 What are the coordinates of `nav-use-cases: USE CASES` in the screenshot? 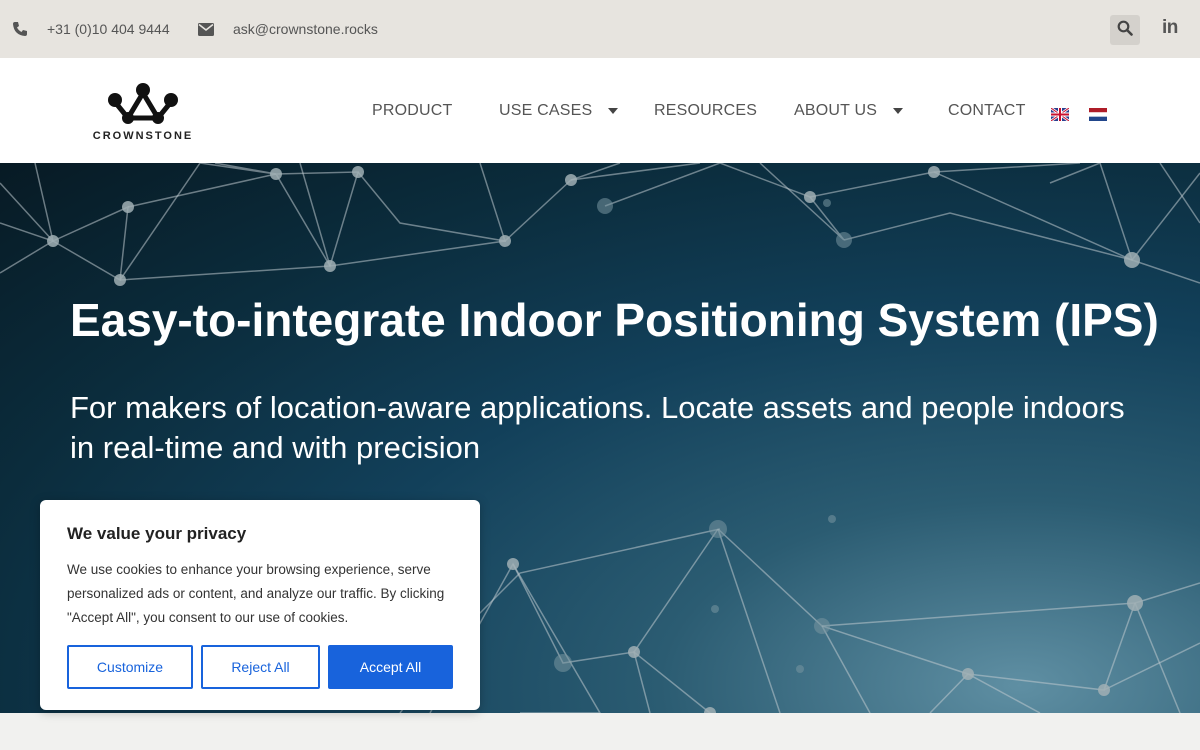 It's located at (559, 111).